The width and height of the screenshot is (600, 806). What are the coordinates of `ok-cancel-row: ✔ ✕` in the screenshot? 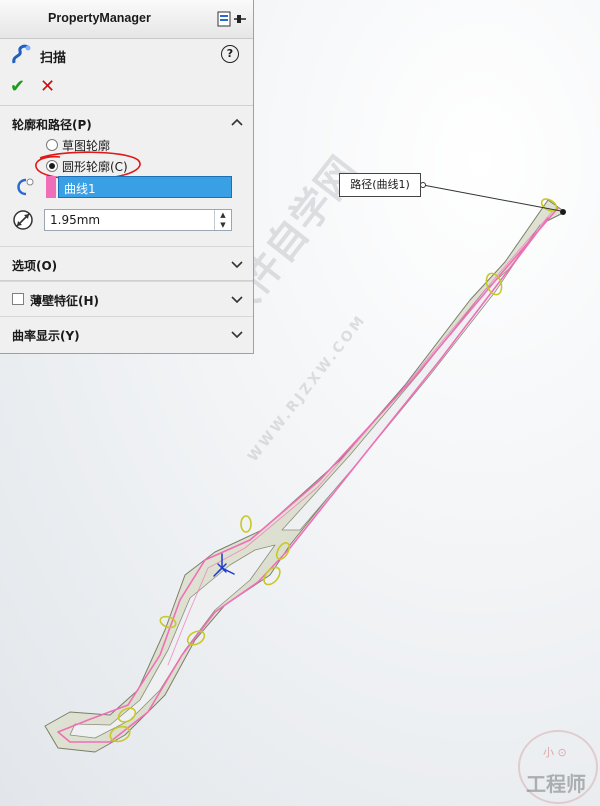 It's located at (126, 88).